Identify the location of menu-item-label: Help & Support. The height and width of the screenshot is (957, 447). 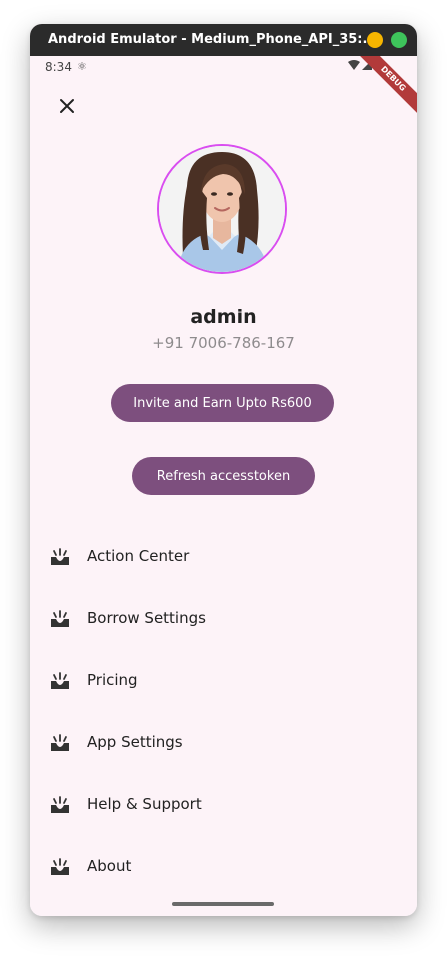
(144, 804).